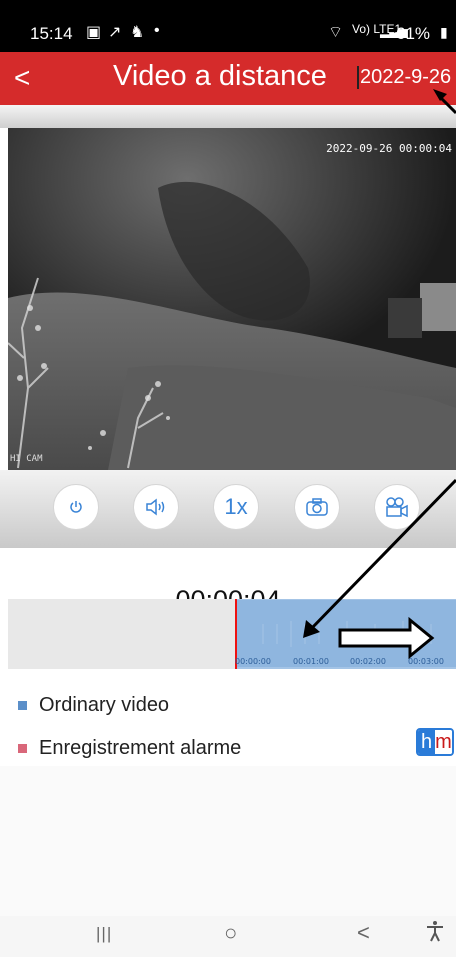 The width and height of the screenshot is (456, 957). What do you see at coordinates (363, 933) in the screenshot?
I see `nav-back-button: <` at bounding box center [363, 933].